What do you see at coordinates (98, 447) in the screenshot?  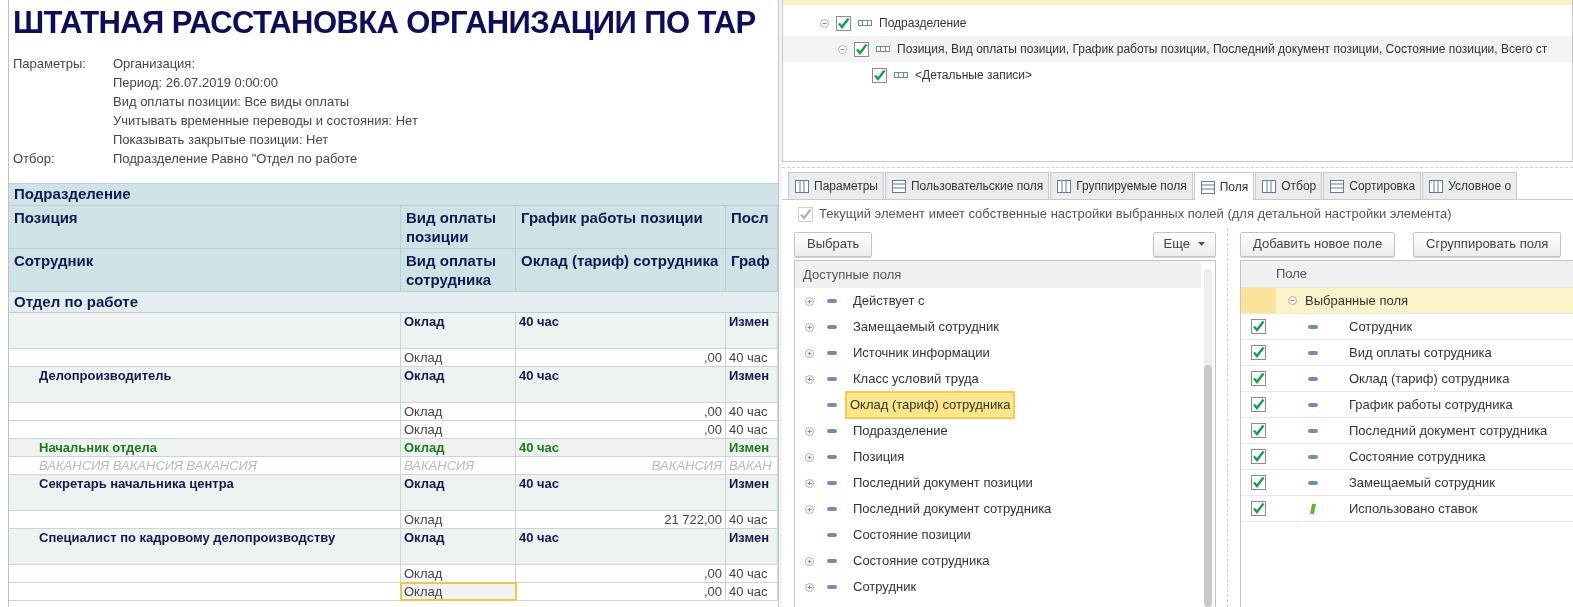 I see `table-cell: Начальник отдела` at bounding box center [98, 447].